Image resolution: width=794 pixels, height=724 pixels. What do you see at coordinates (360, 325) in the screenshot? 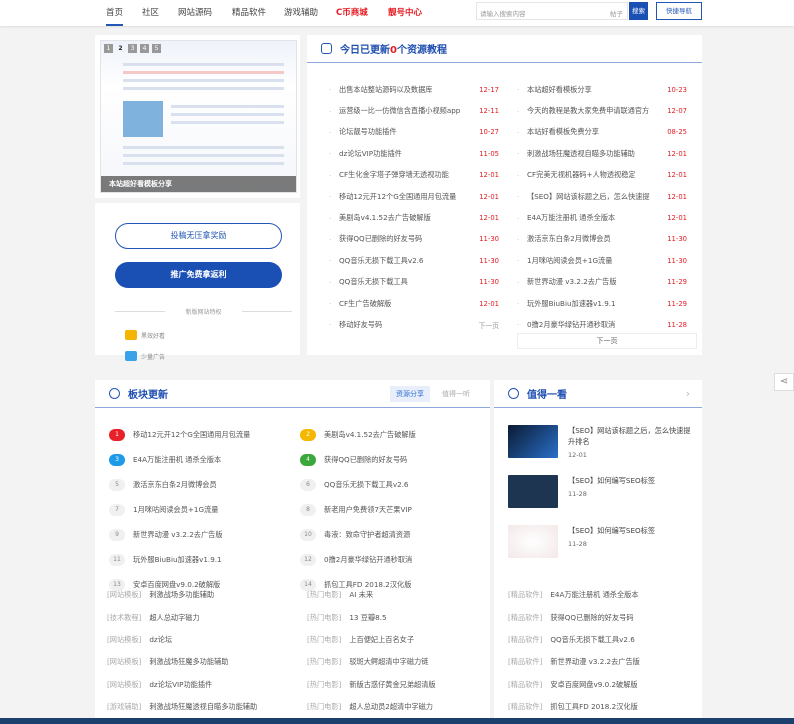
I see `item-title: 移动好友号码` at bounding box center [360, 325].